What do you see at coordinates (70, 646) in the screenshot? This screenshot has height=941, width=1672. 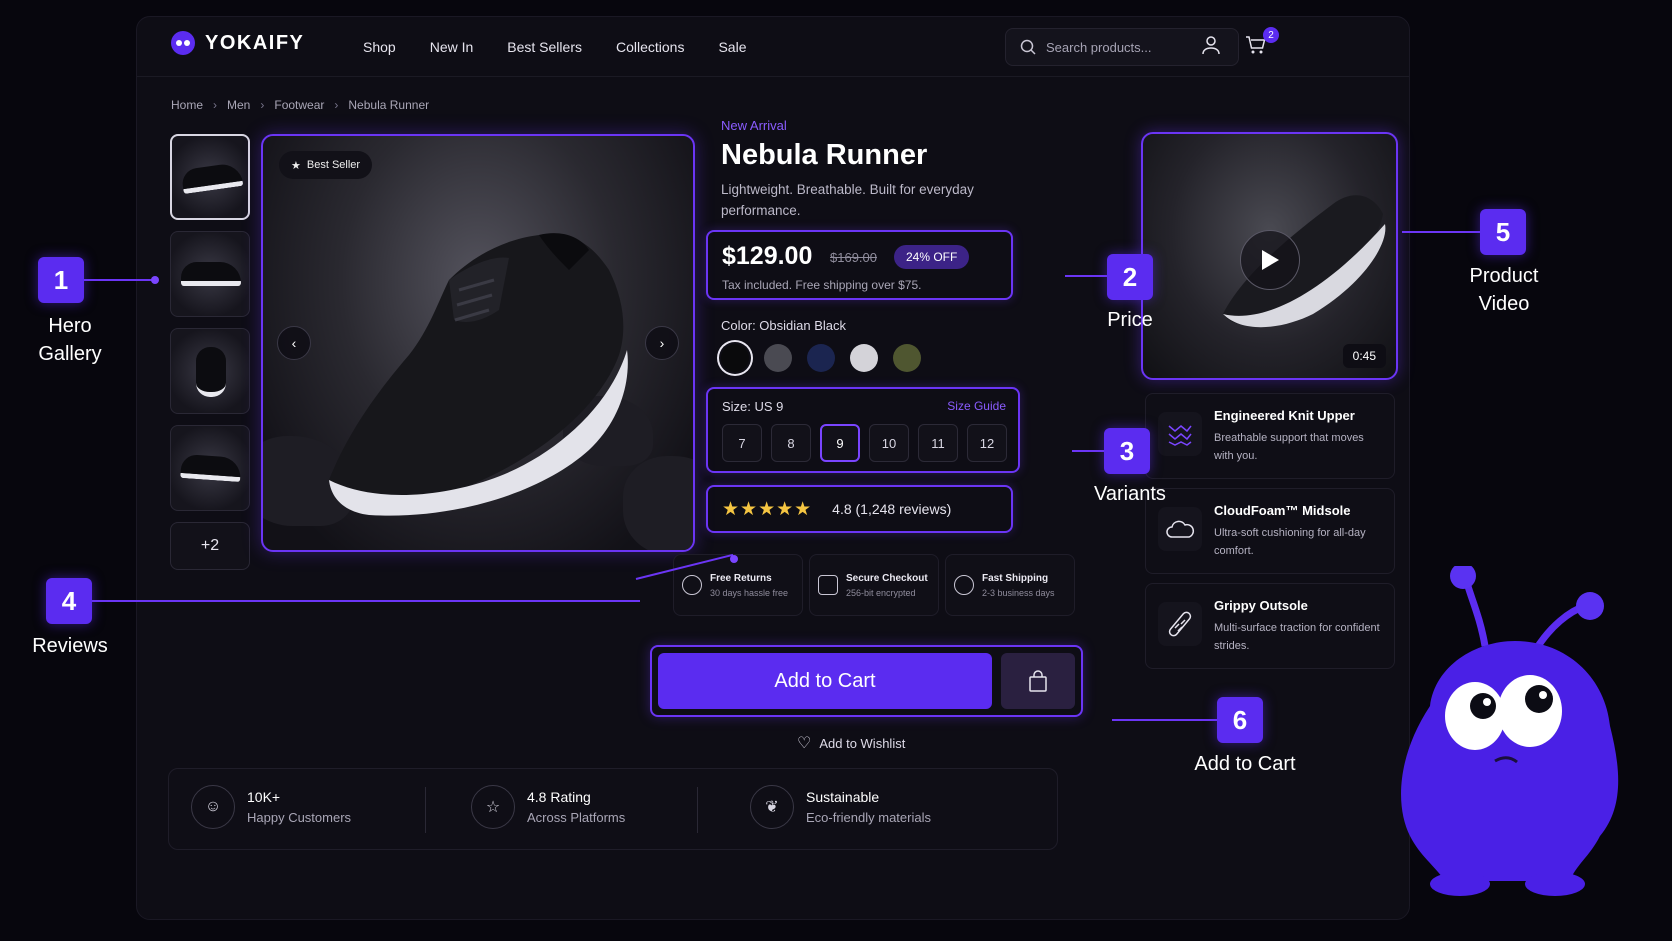 I see `callout-4-label: Reviews` at bounding box center [70, 646].